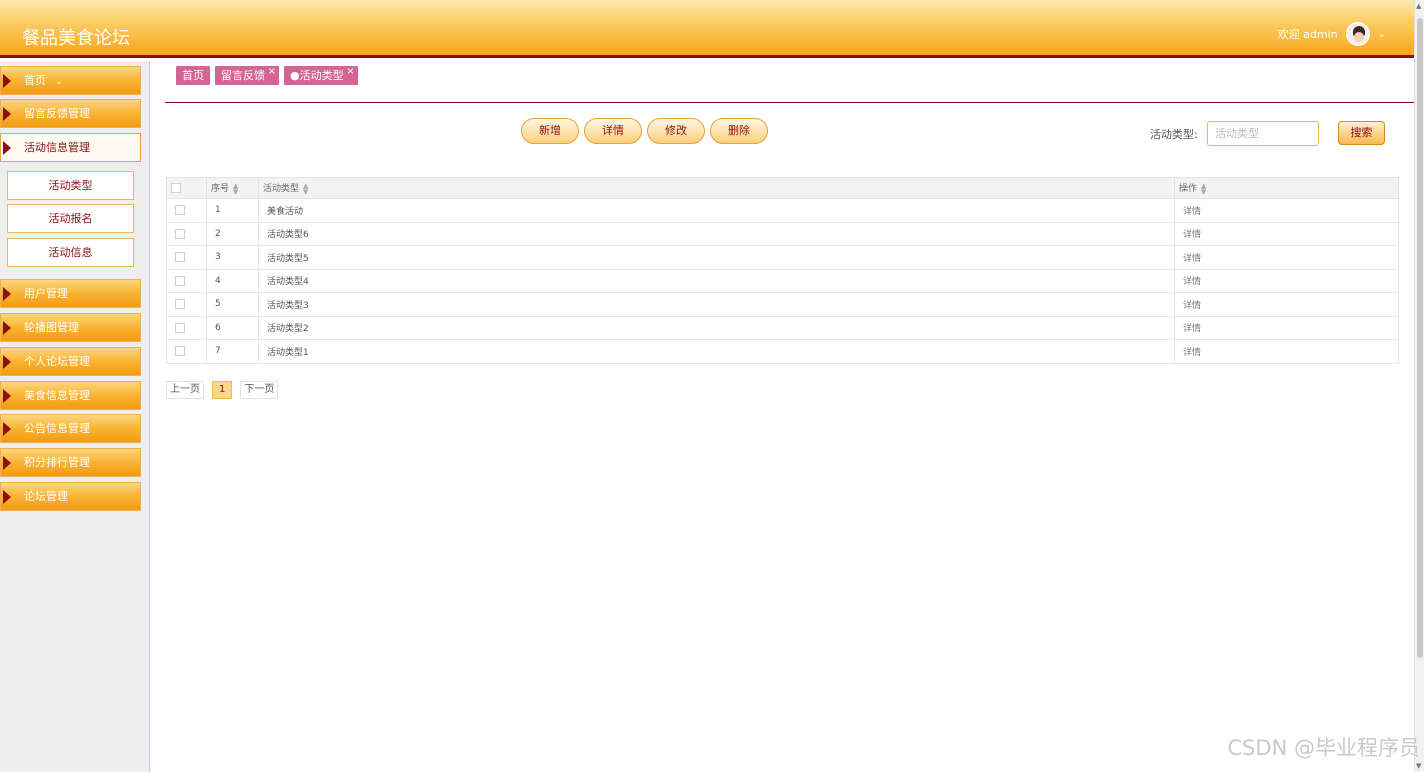 The image size is (1424, 772). Describe the element at coordinates (1357, 34) in the screenshot. I see `user-avatar-icon` at that location.